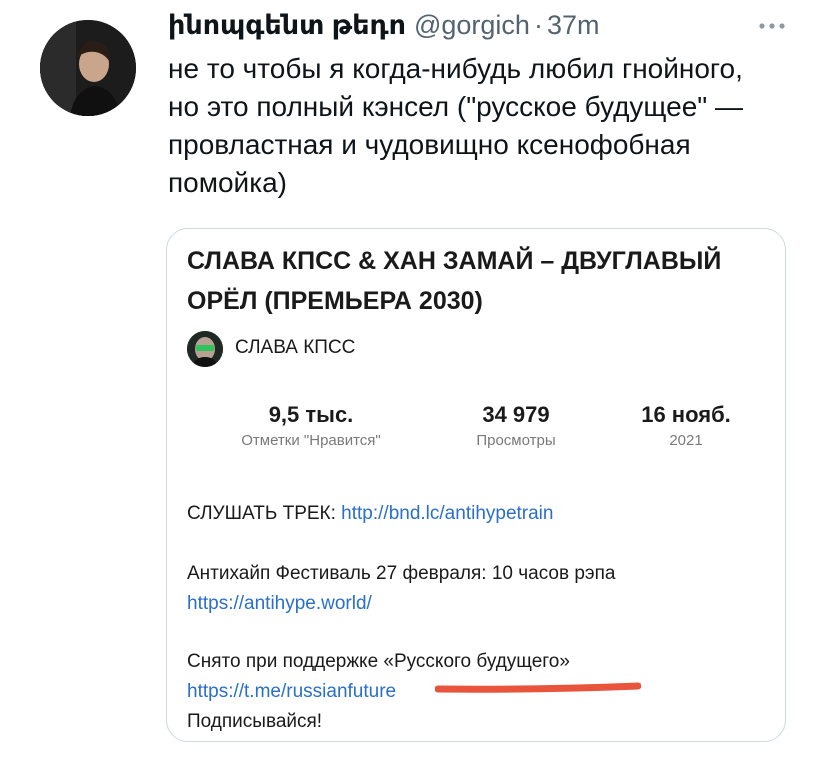 The width and height of the screenshot is (828, 763). Describe the element at coordinates (686, 440) in the screenshot. I see `stat-date-year: 2021` at that location.